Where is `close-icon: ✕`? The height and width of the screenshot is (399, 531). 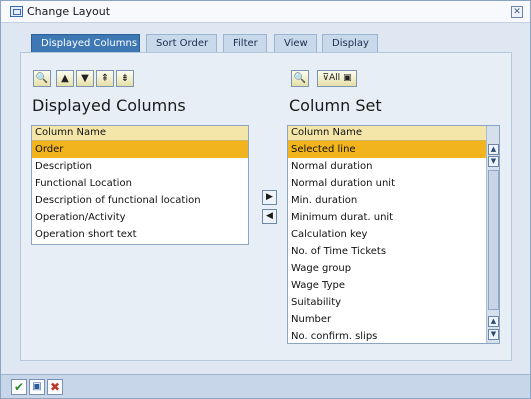
close-icon: ✕ is located at coordinates (517, 12).